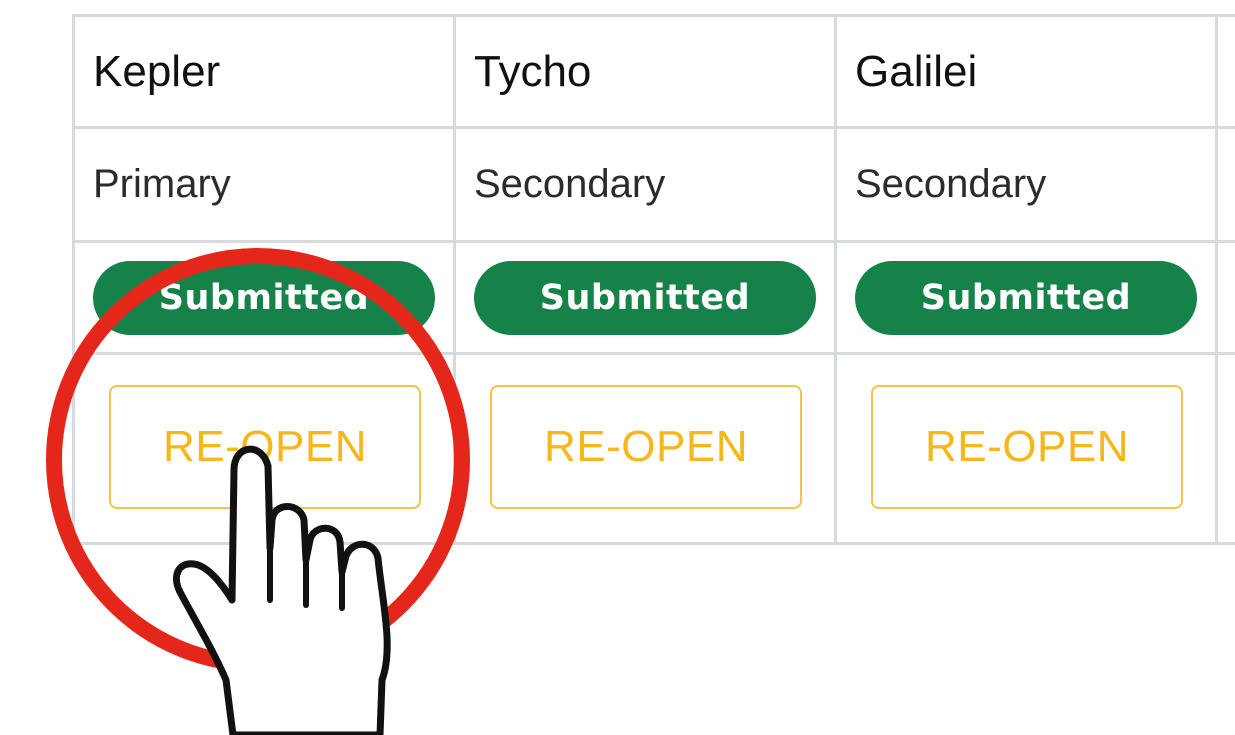 The image size is (1235, 735). What do you see at coordinates (1027, 447) in the screenshot?
I see `reopen-button-galilei: RE-OPEN` at bounding box center [1027, 447].